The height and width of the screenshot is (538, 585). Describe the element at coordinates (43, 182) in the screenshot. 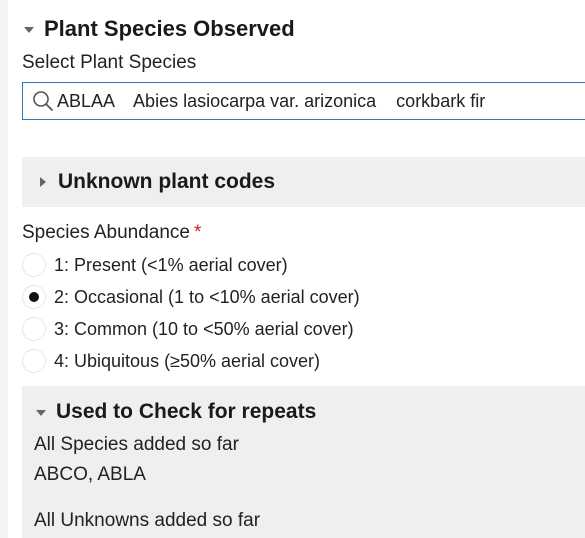

I see `chevron-right-icon` at that location.